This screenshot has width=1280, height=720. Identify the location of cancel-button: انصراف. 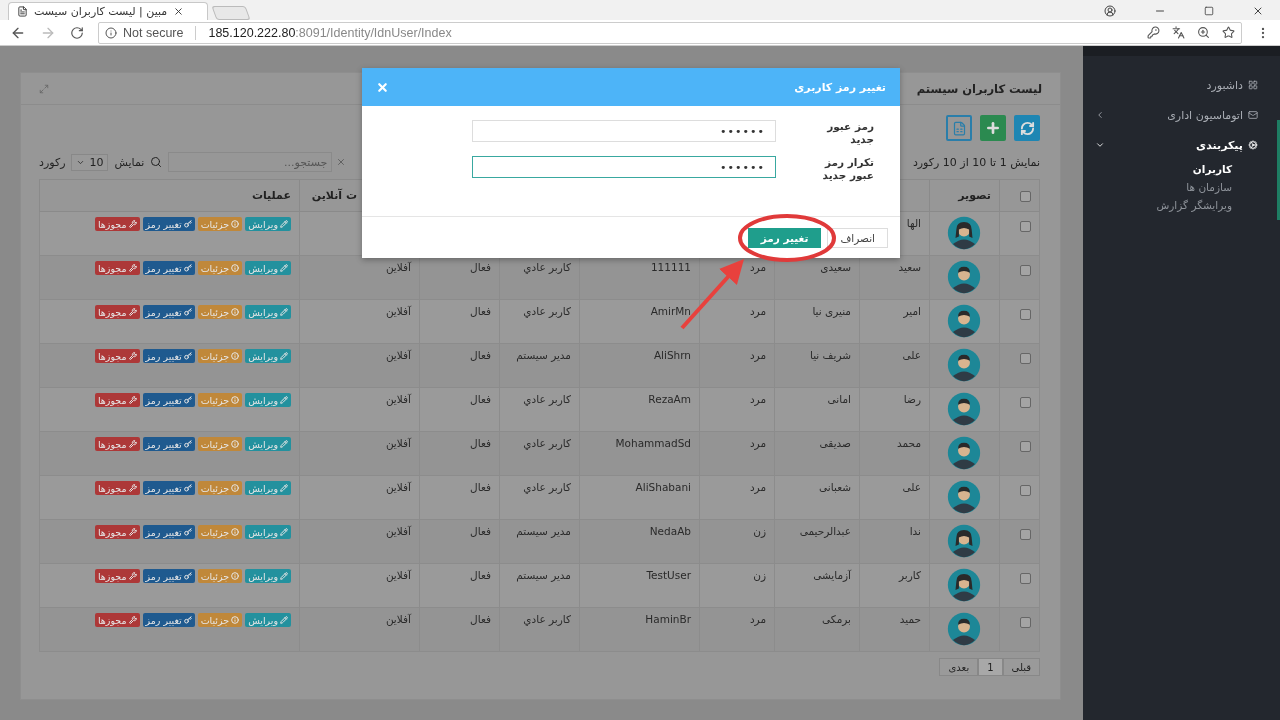
(857, 237).